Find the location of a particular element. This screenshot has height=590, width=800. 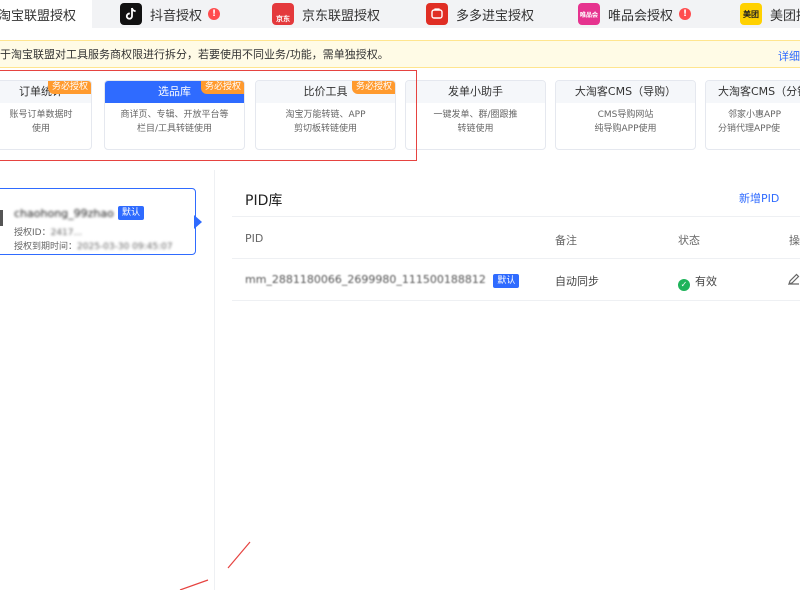

card-title: 大淘客CMS（导购） is located at coordinates (625, 92).